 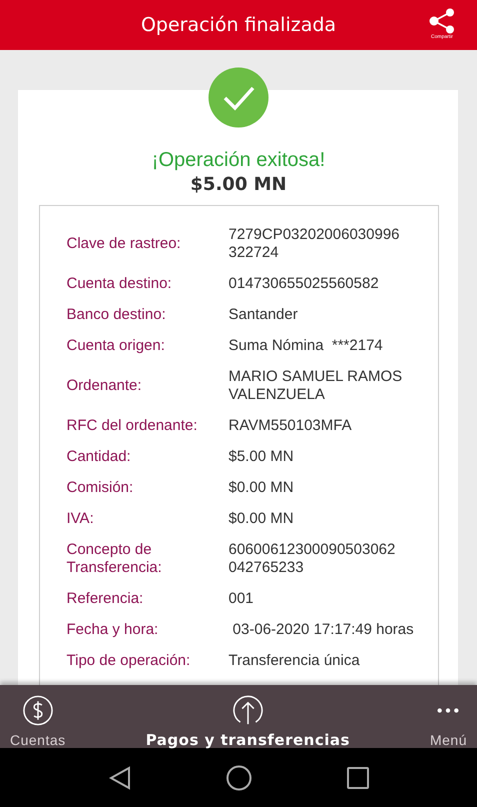 What do you see at coordinates (448, 710) in the screenshot?
I see `more-icon` at bounding box center [448, 710].